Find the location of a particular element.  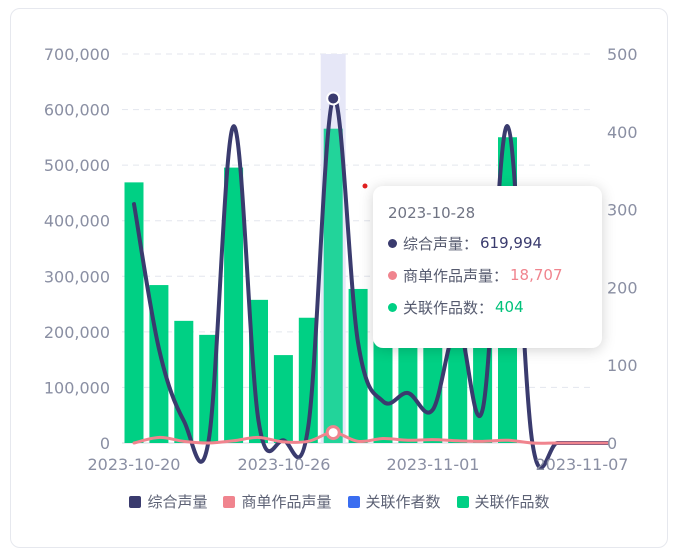

y-left-tick-label: 600,000 is located at coordinates (77, 110).